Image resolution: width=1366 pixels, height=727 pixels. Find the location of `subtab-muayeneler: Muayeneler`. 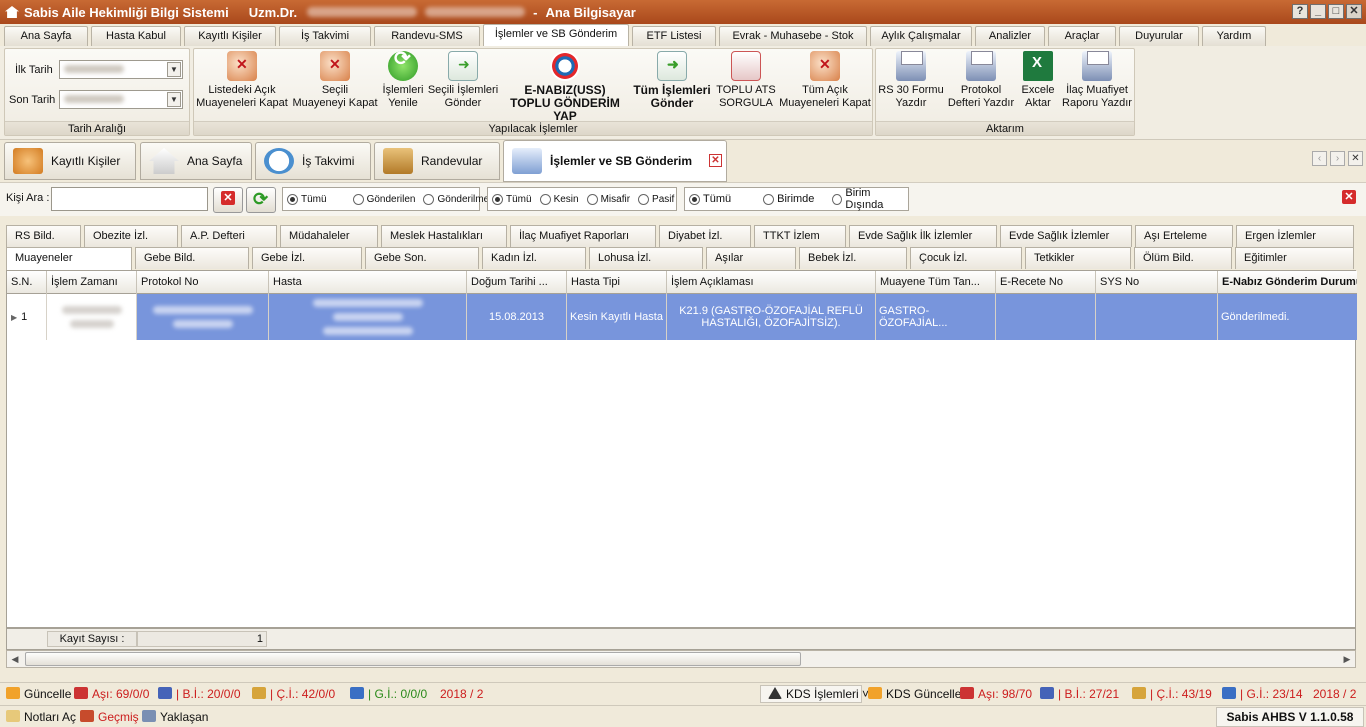

subtab-muayeneler: Muayeneler is located at coordinates (69, 258).